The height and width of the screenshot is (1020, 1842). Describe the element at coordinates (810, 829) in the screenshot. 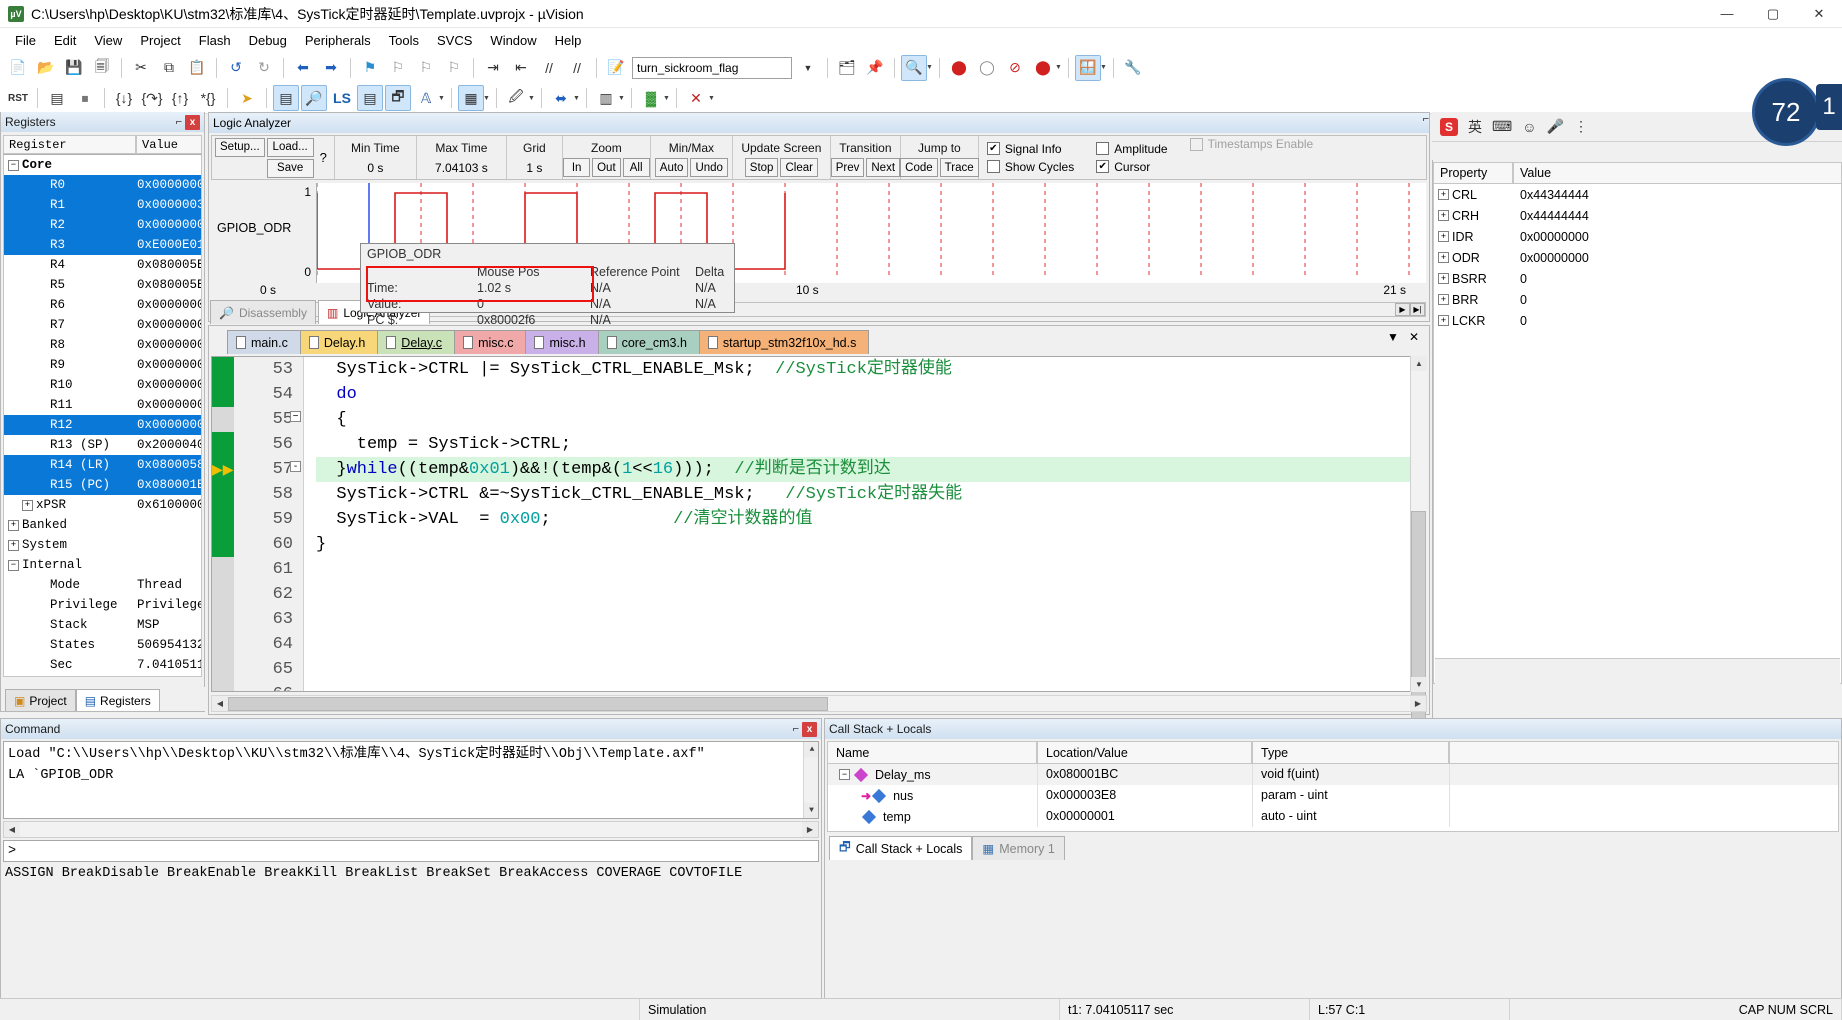

I see `scroll-right-icon: ▶` at that location.